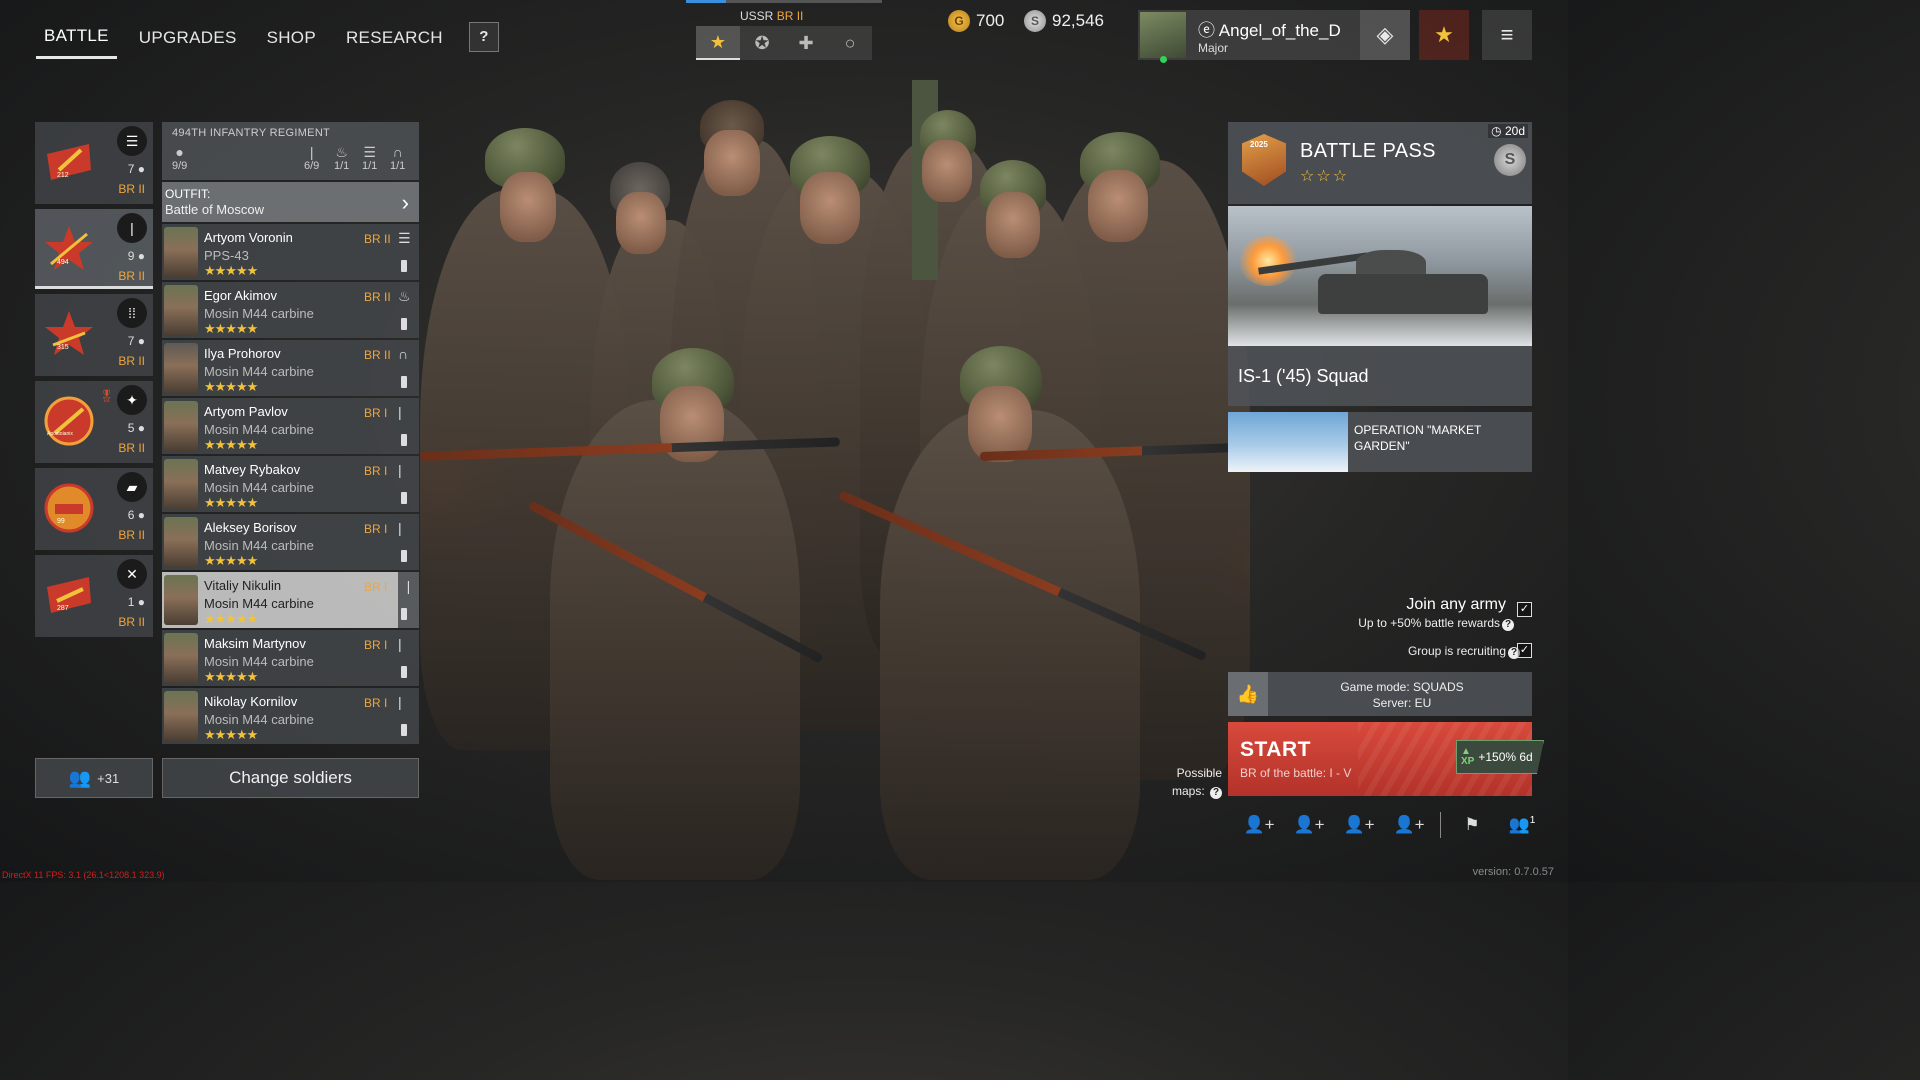  Describe the element at coordinates (1507, 35) in the screenshot. I see `menu-icon: ≡` at that location.